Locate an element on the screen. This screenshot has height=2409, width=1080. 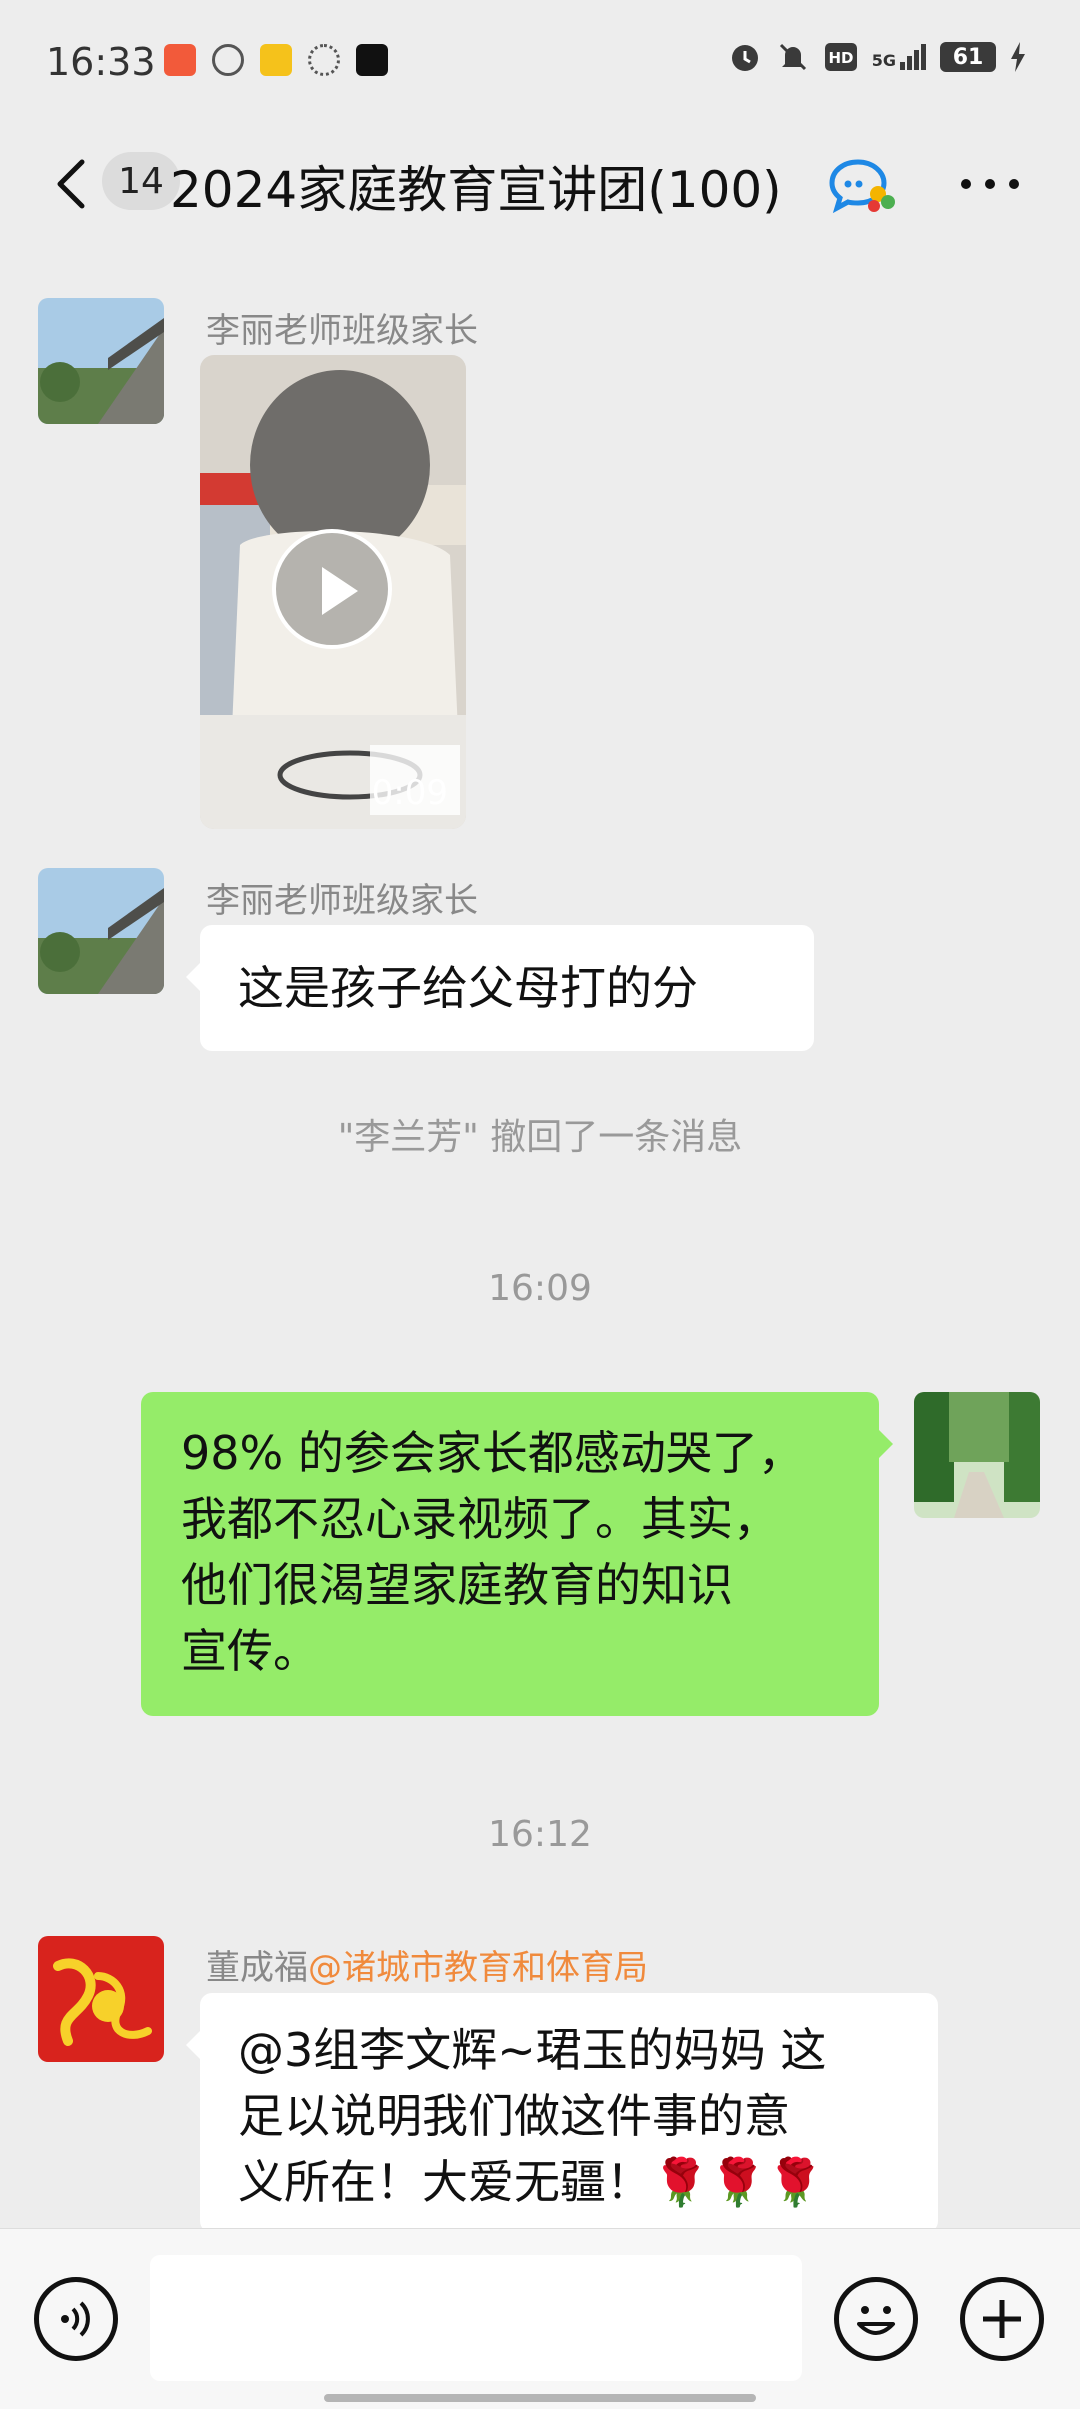
more-functions-button is located at coordinates (1002, 2319).